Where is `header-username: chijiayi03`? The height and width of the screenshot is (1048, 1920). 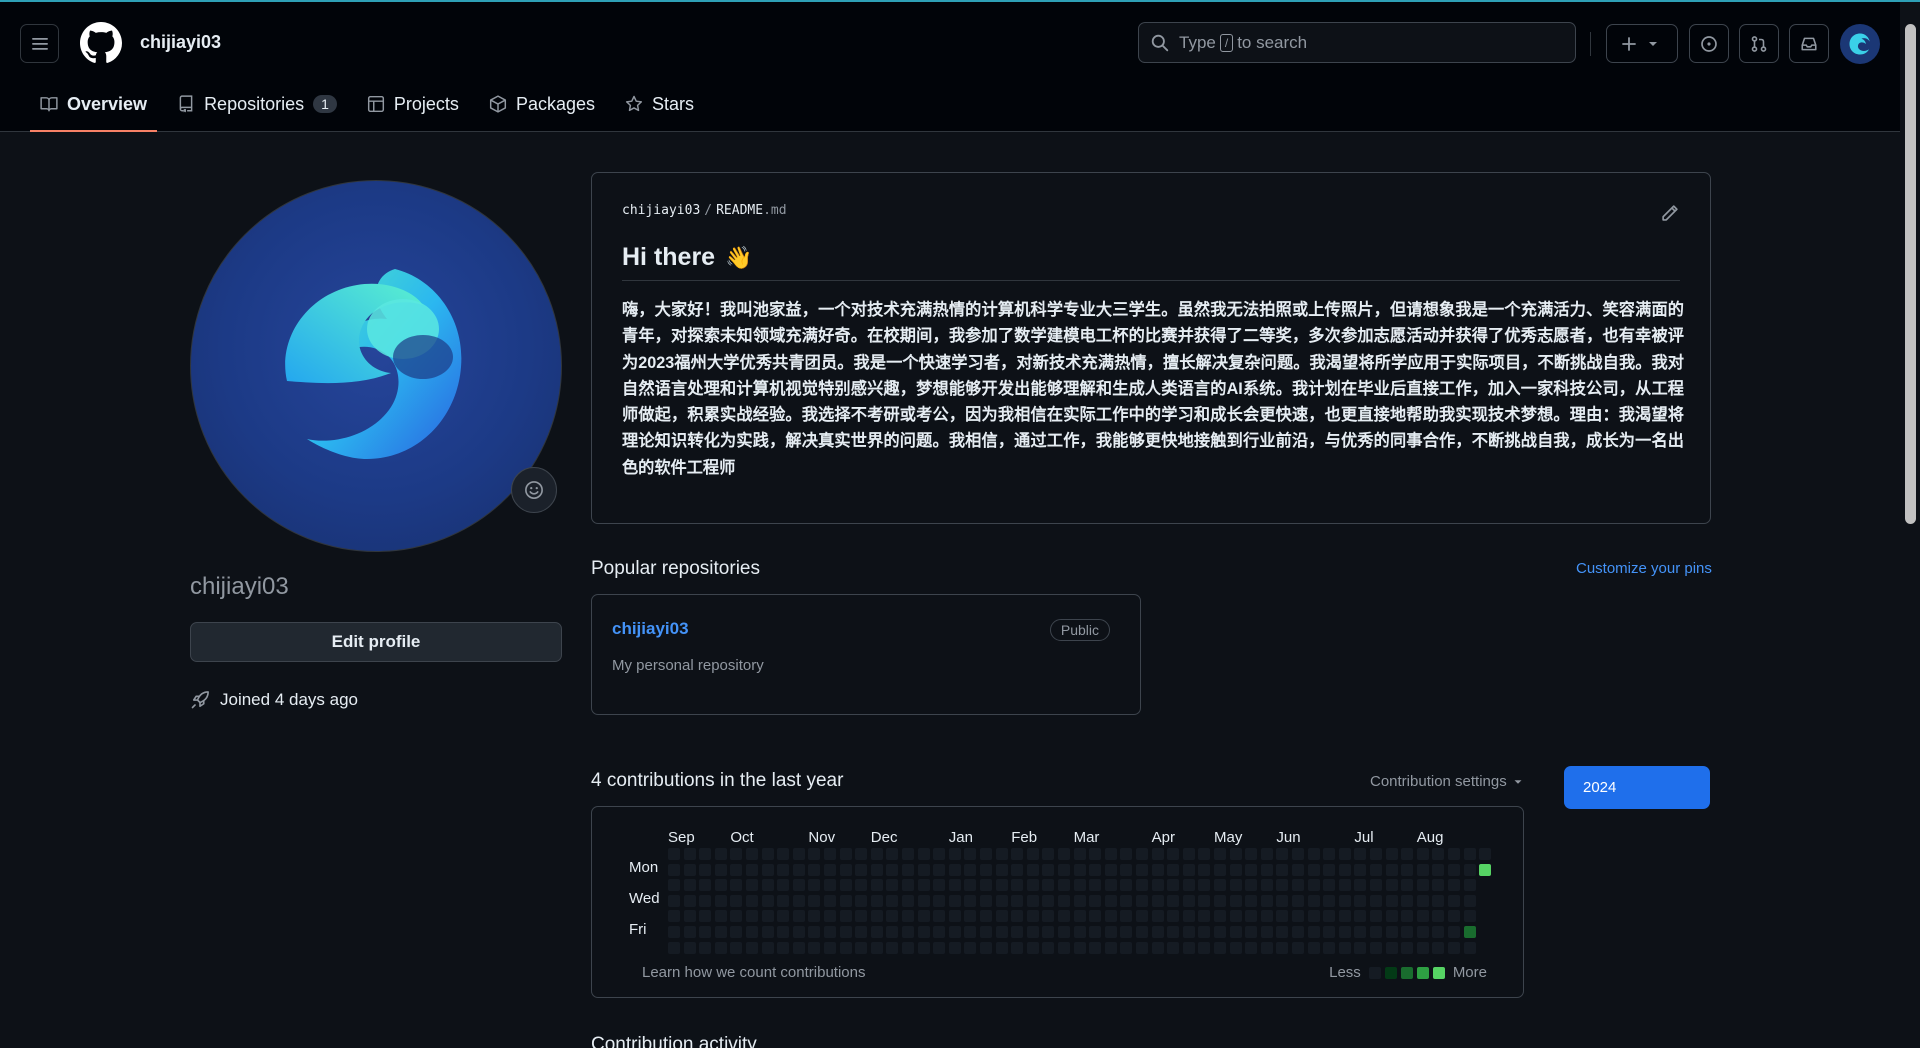 header-username: chijiayi03 is located at coordinates (180, 42).